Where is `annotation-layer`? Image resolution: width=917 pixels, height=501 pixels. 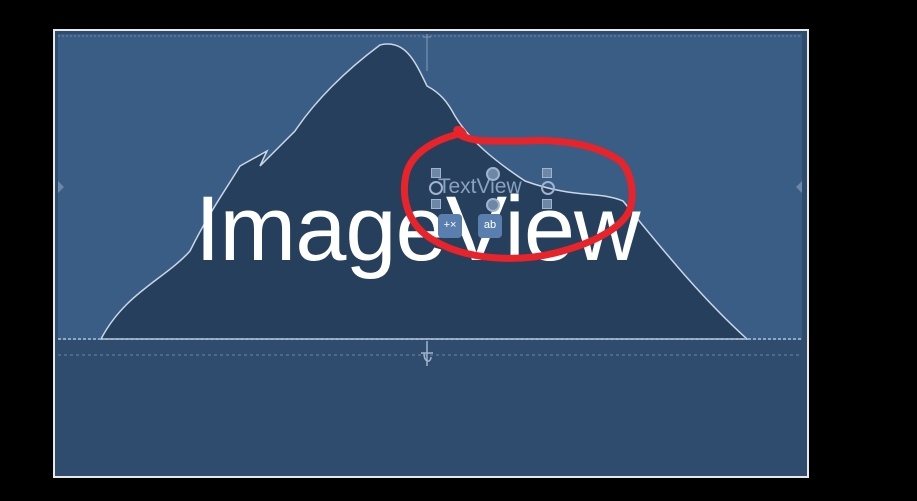
annotation-layer is located at coordinates (518, 193).